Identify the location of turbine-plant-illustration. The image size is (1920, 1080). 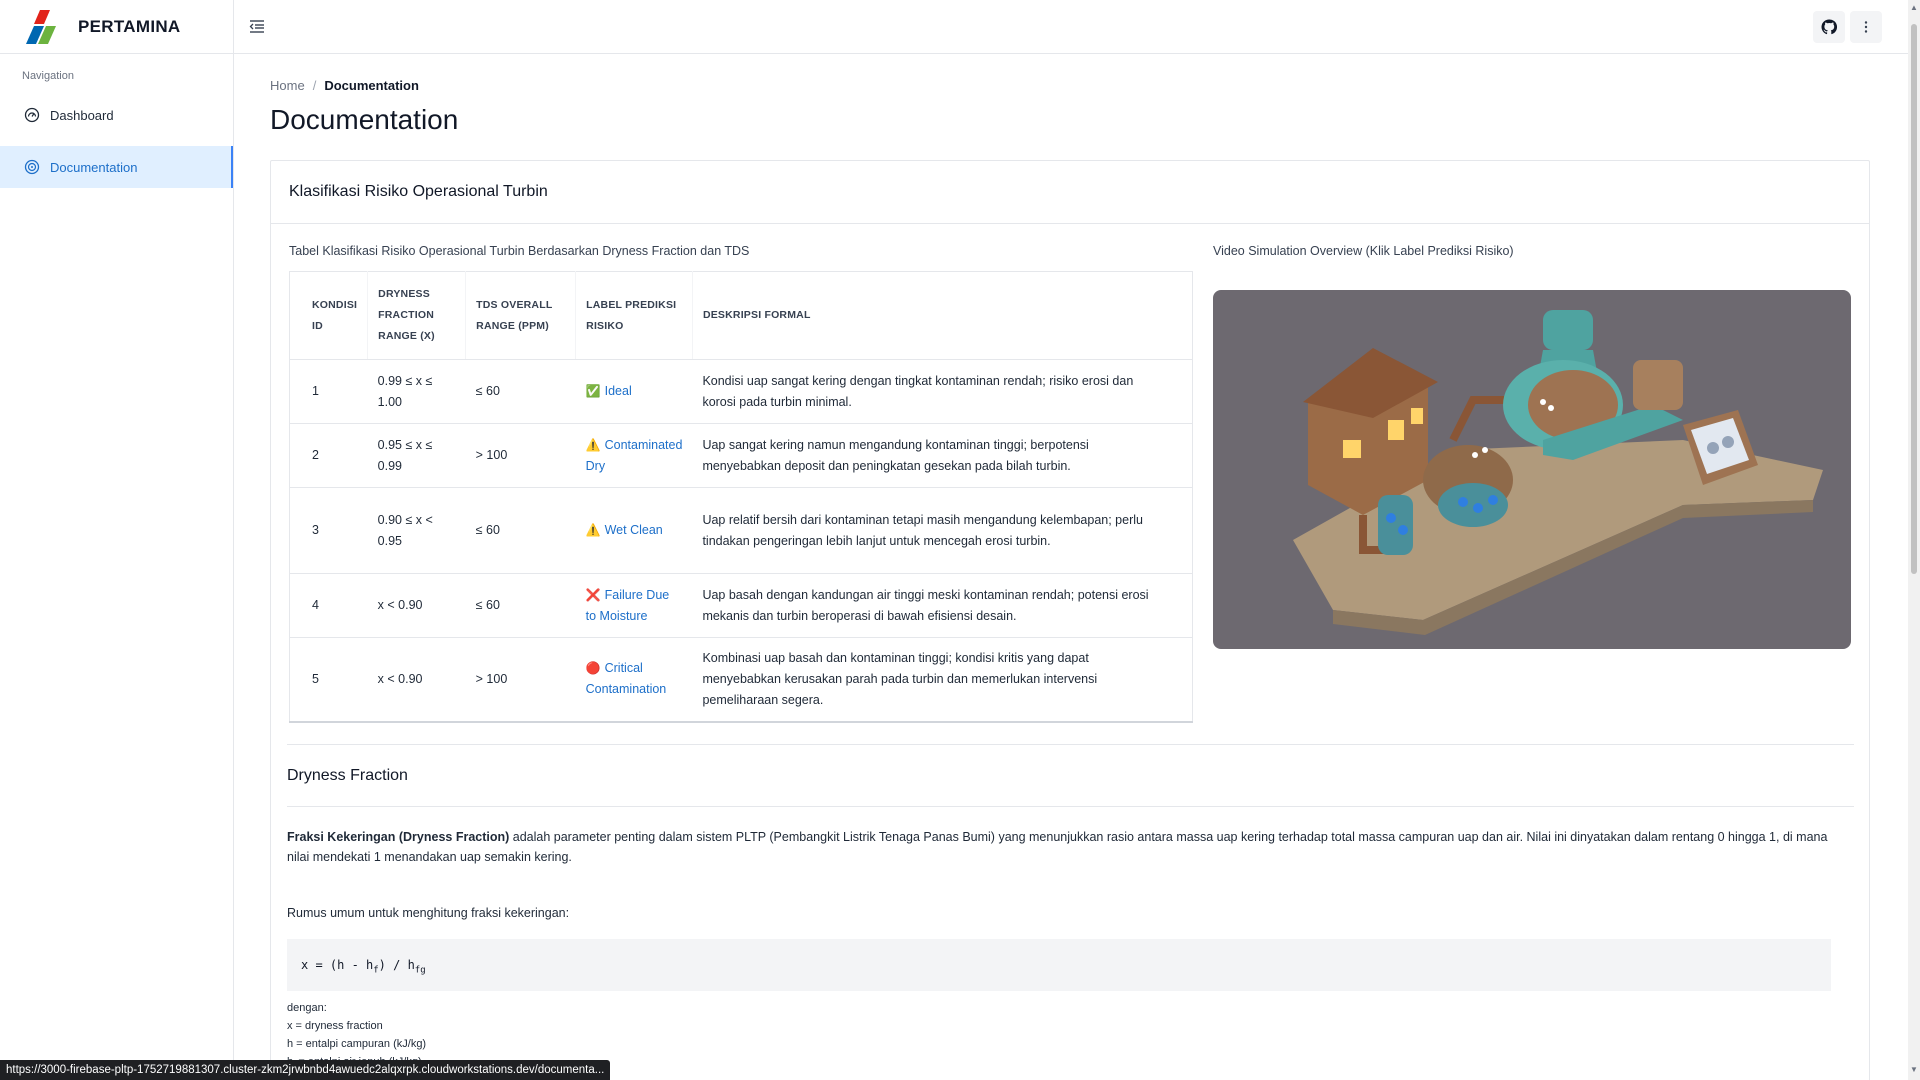
(1558, 472).